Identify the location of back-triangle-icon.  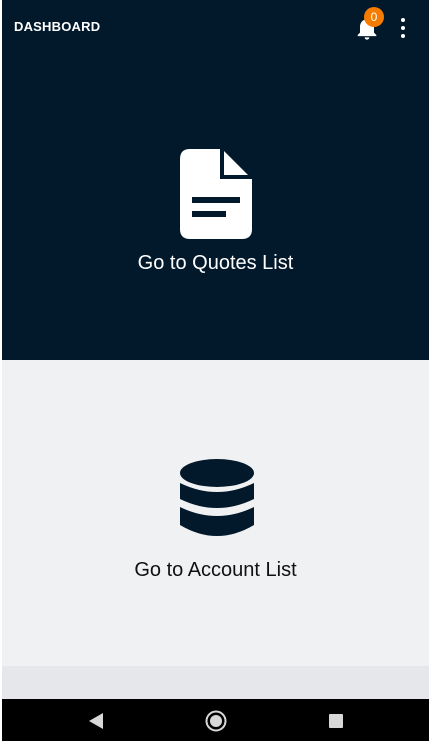
(96, 721).